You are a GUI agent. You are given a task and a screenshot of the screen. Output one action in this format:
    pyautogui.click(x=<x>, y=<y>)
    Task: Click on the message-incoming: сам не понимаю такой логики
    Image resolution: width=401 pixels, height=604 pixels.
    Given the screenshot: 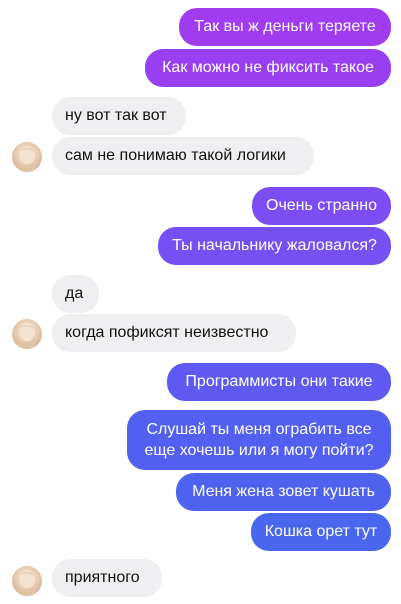 What is the action you would take?
    pyautogui.click(x=183, y=156)
    